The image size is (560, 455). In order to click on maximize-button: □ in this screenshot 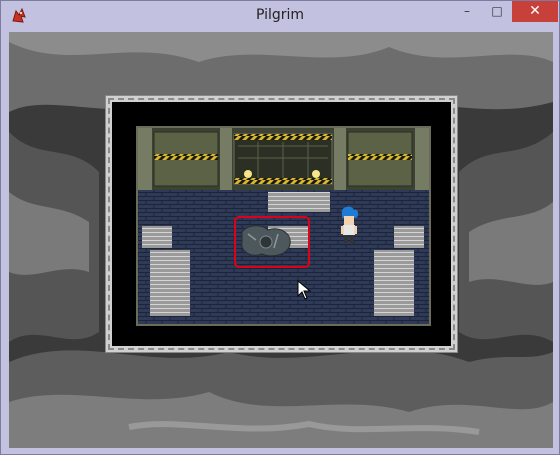, I will do `click(497, 11)`.